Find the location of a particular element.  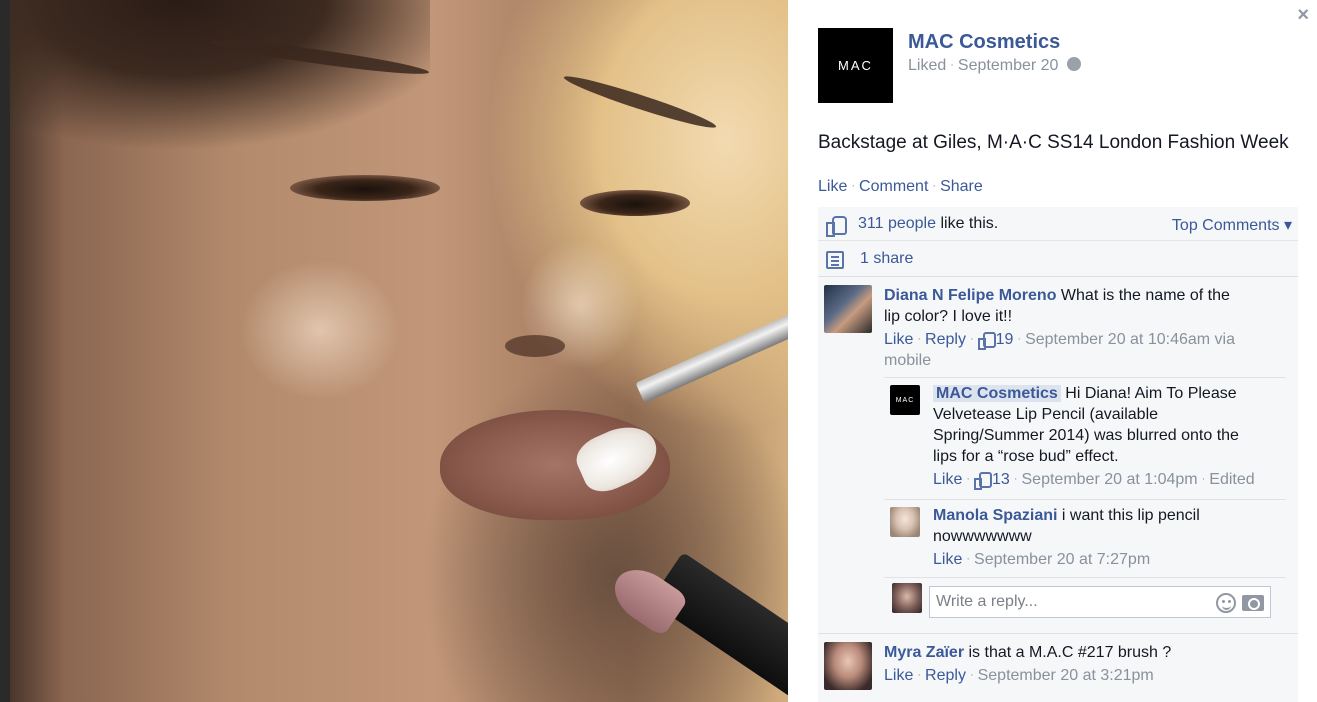

like-link: Like is located at coordinates (832, 186).